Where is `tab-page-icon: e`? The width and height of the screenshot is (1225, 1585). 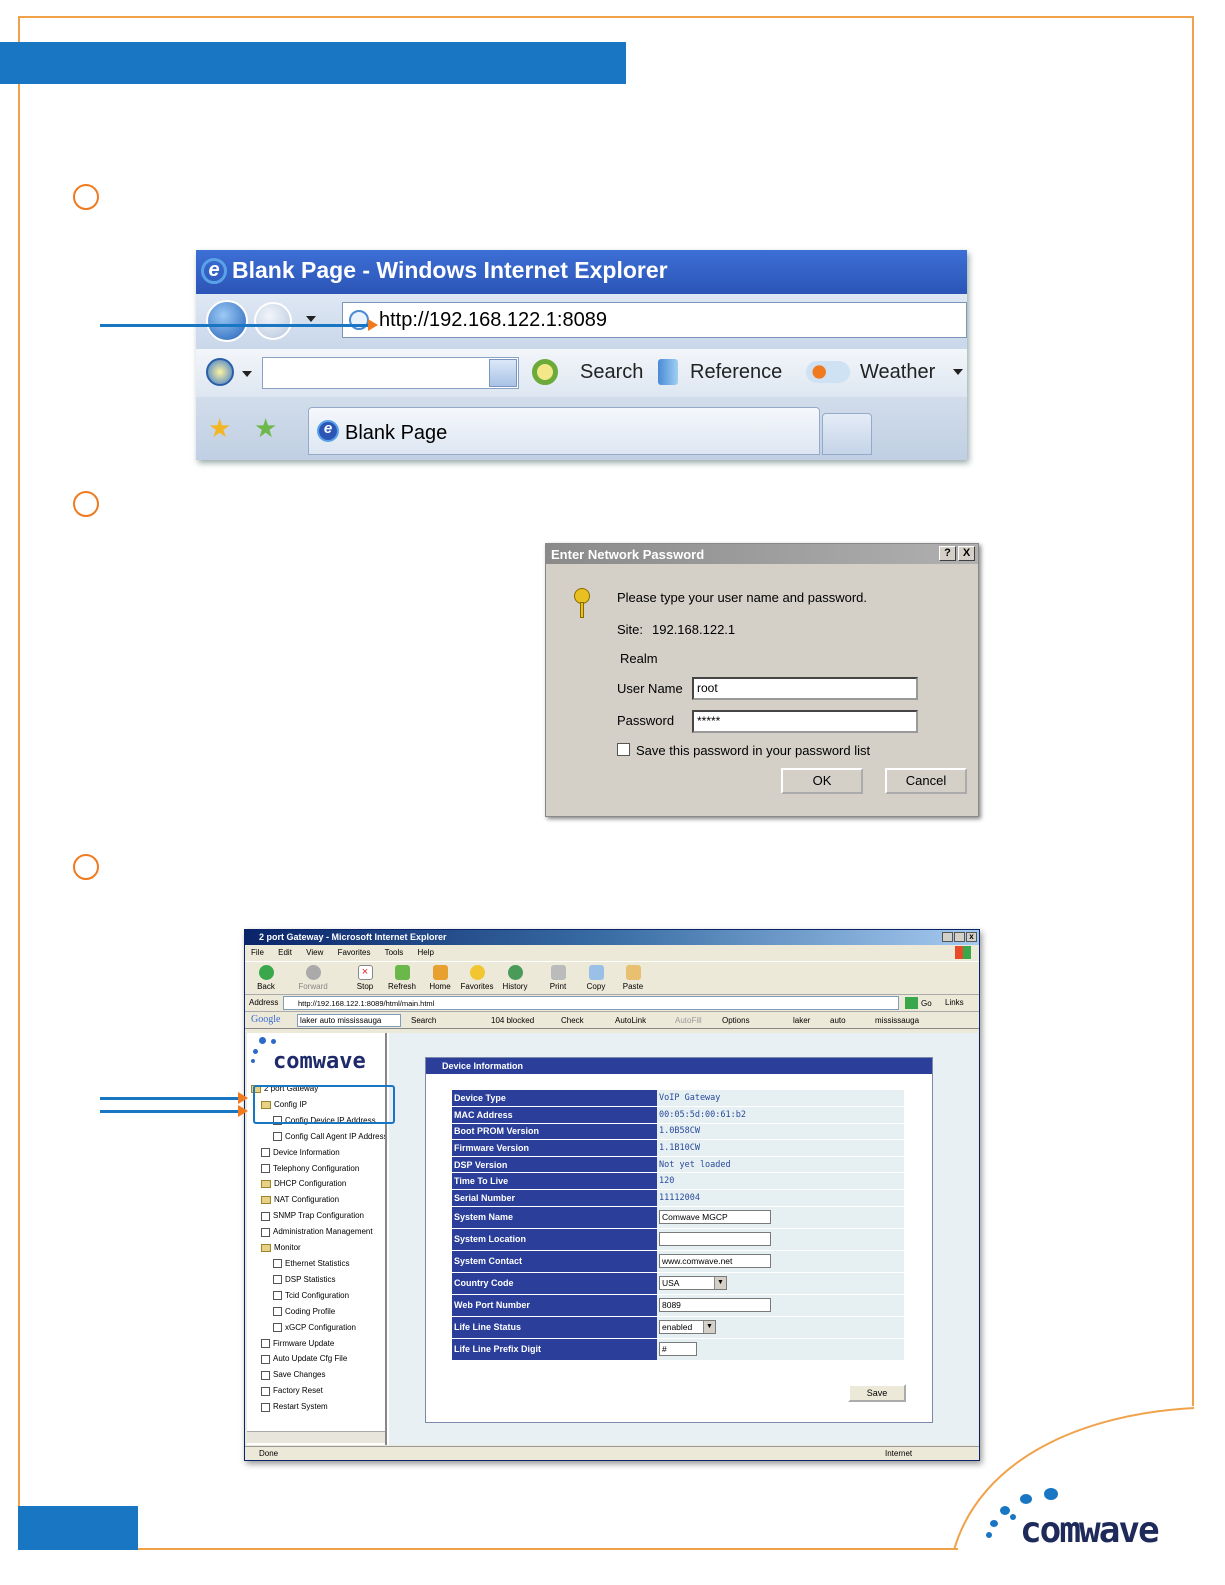 tab-page-icon: e is located at coordinates (328, 431).